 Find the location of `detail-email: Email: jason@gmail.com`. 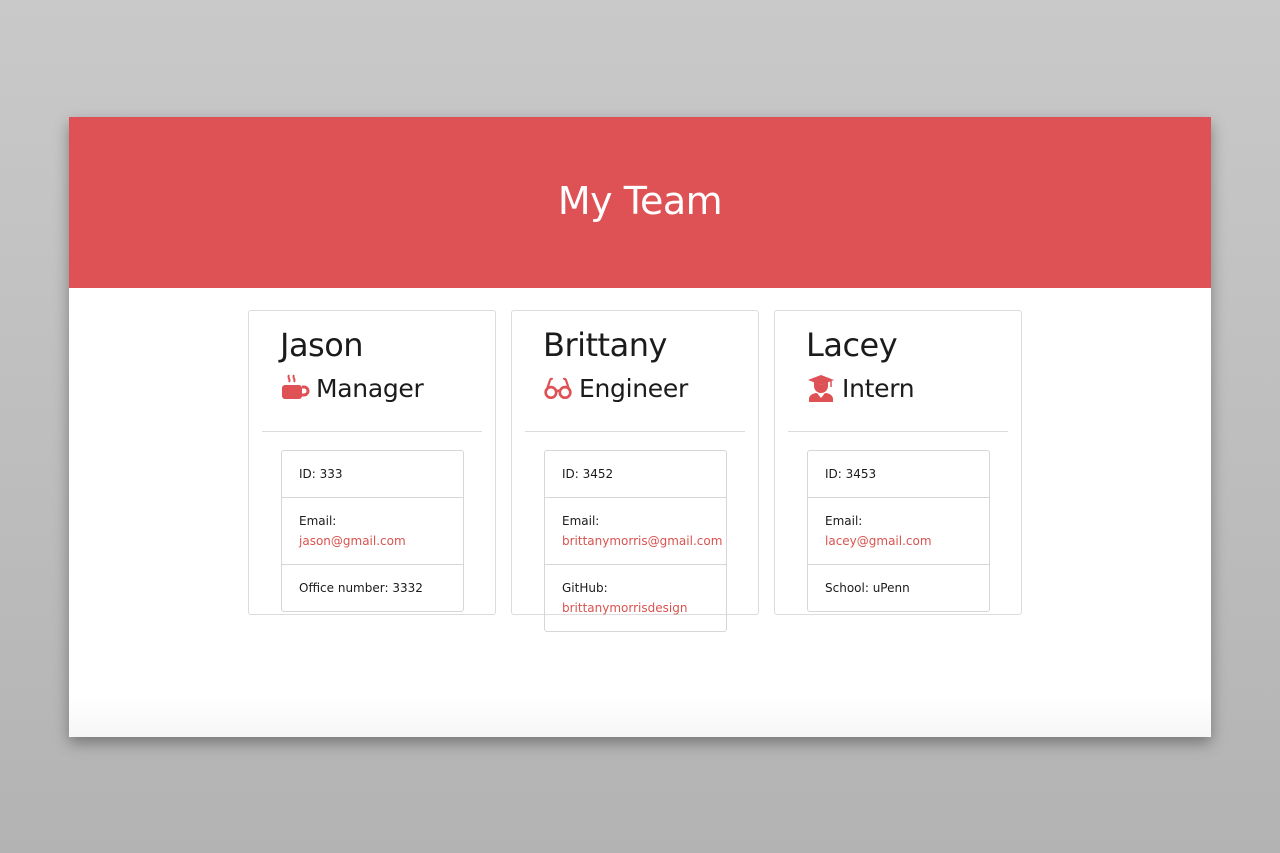

detail-email: Email: jason@gmail.com is located at coordinates (372, 531).